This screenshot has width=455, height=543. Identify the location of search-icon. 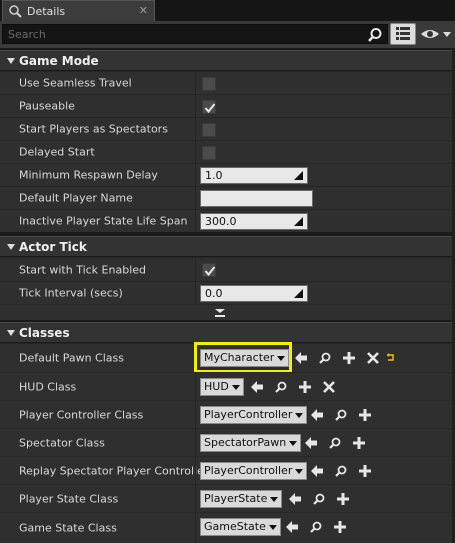
(375, 35).